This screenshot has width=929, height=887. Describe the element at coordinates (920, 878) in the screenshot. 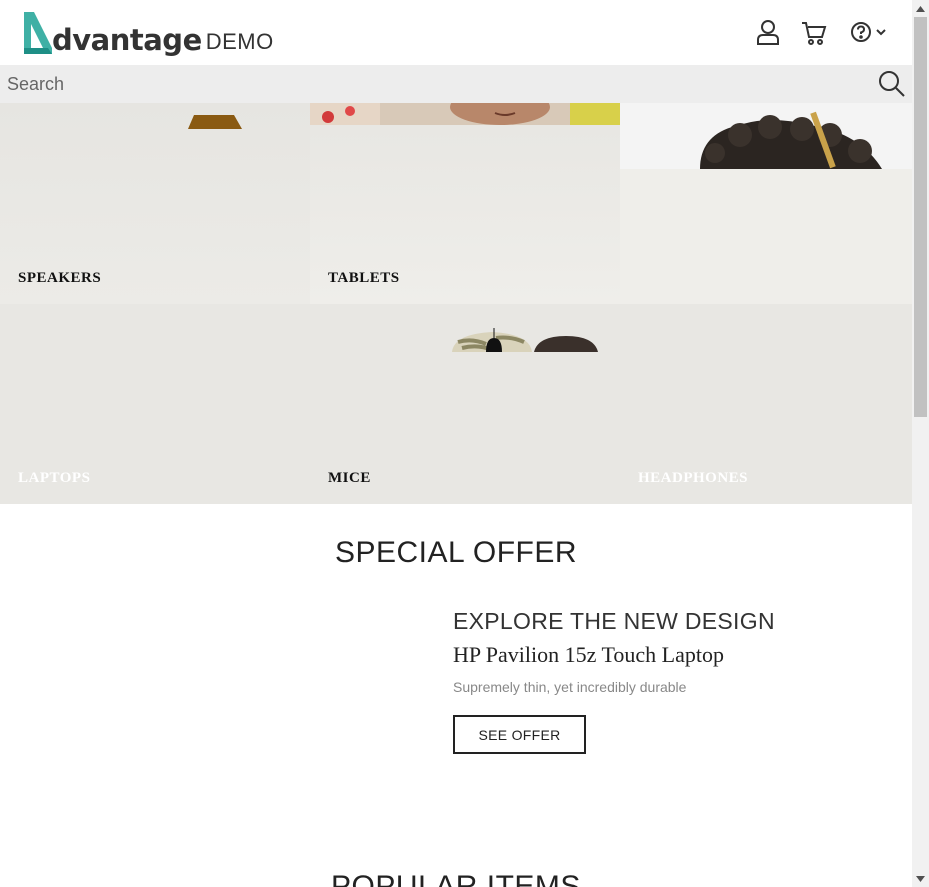

I see `scroll-down-icon` at that location.